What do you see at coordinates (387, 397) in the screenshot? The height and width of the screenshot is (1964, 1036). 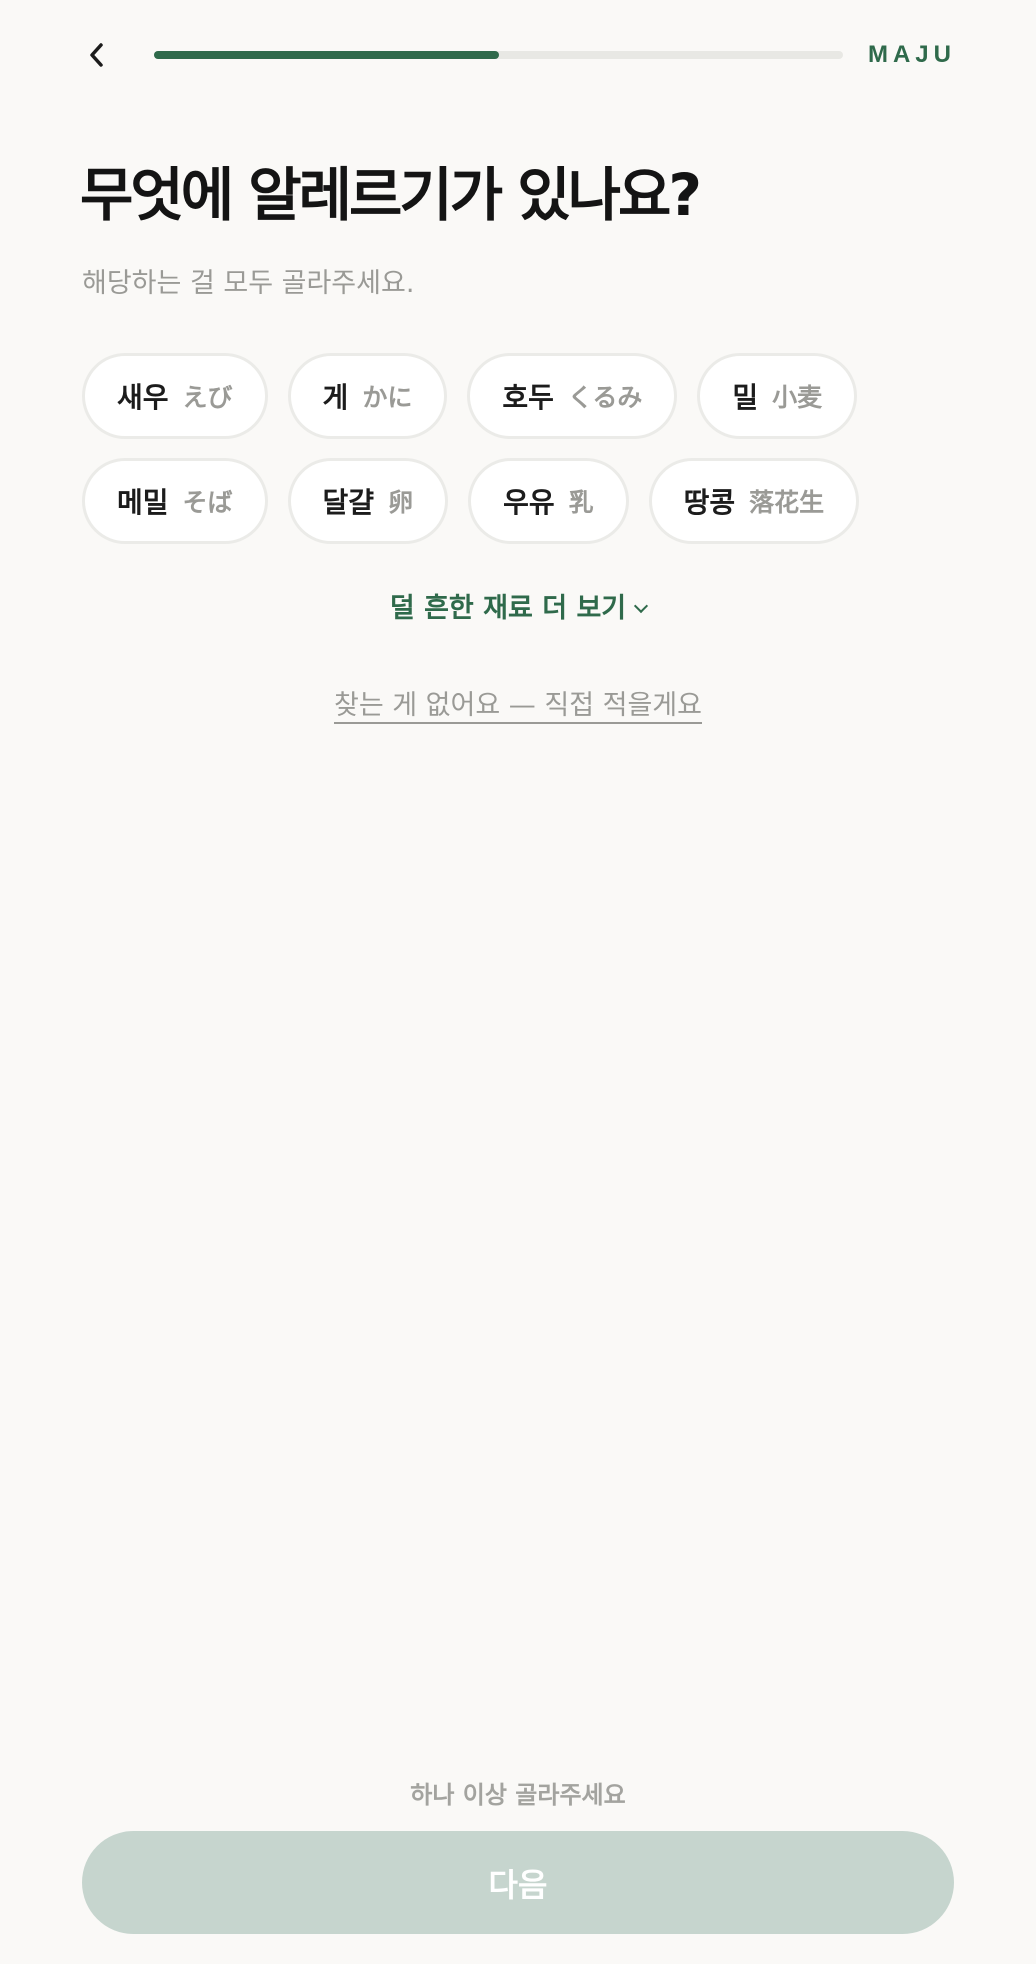 I see `option-label-ja: かに` at bounding box center [387, 397].